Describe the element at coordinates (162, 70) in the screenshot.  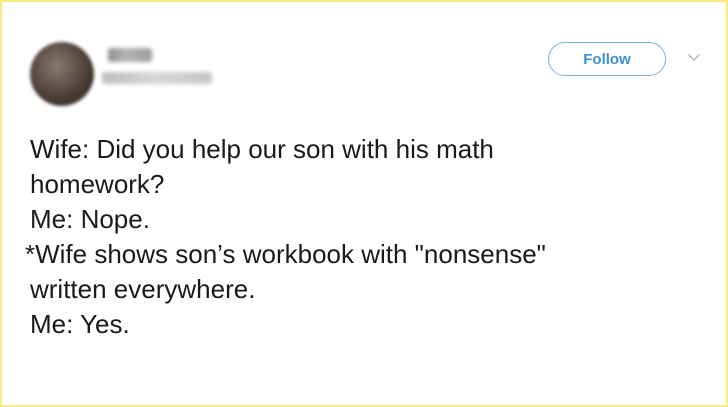
I see `author-info` at that location.